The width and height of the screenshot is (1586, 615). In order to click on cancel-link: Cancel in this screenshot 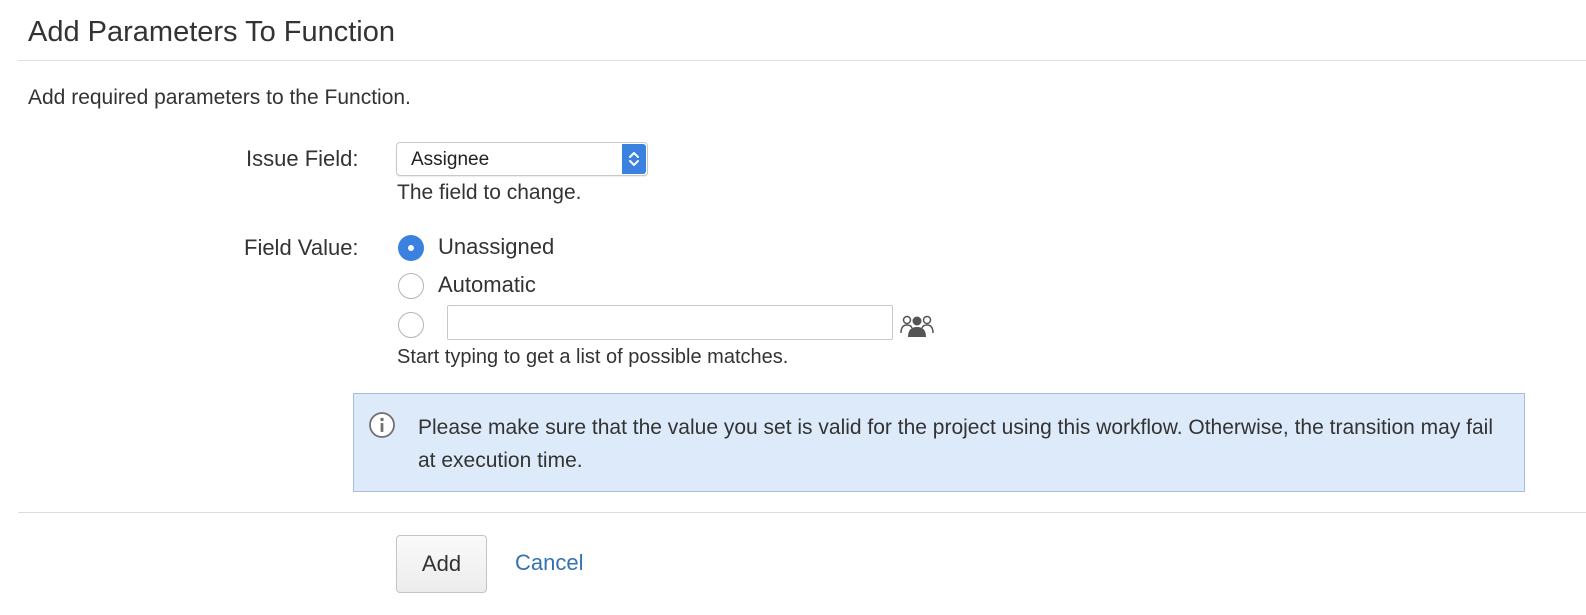, I will do `click(549, 563)`.